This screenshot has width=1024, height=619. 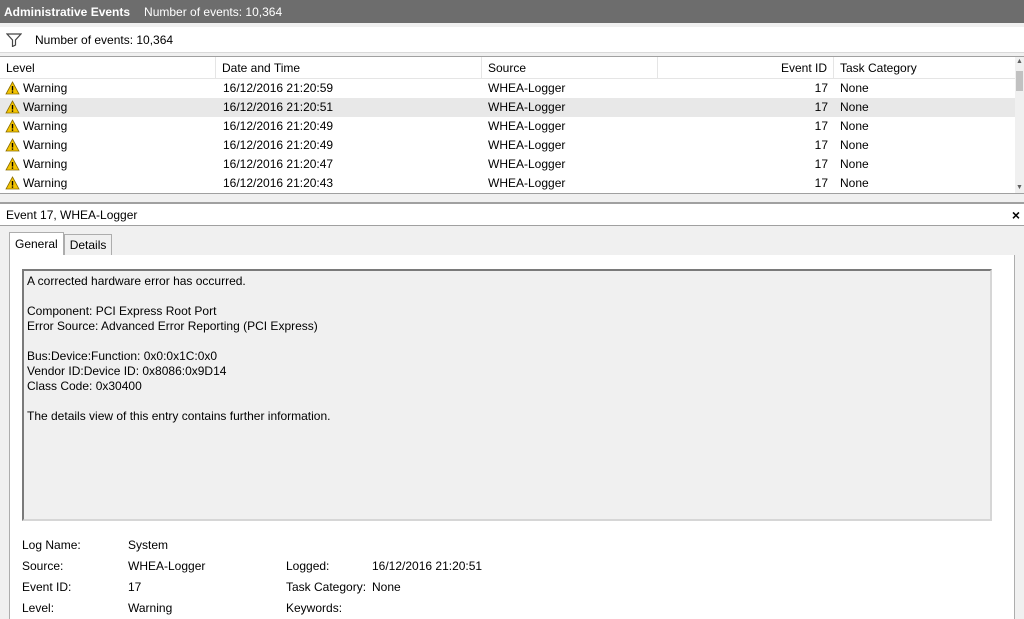 What do you see at coordinates (746, 68) in the screenshot?
I see `column-header-event-id: Event ID` at bounding box center [746, 68].